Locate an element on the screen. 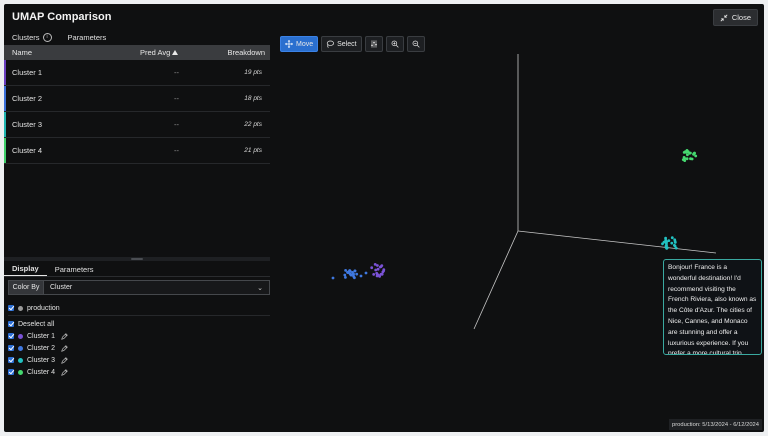  title-bar: UMAP Comparison Close is located at coordinates (384, 17).